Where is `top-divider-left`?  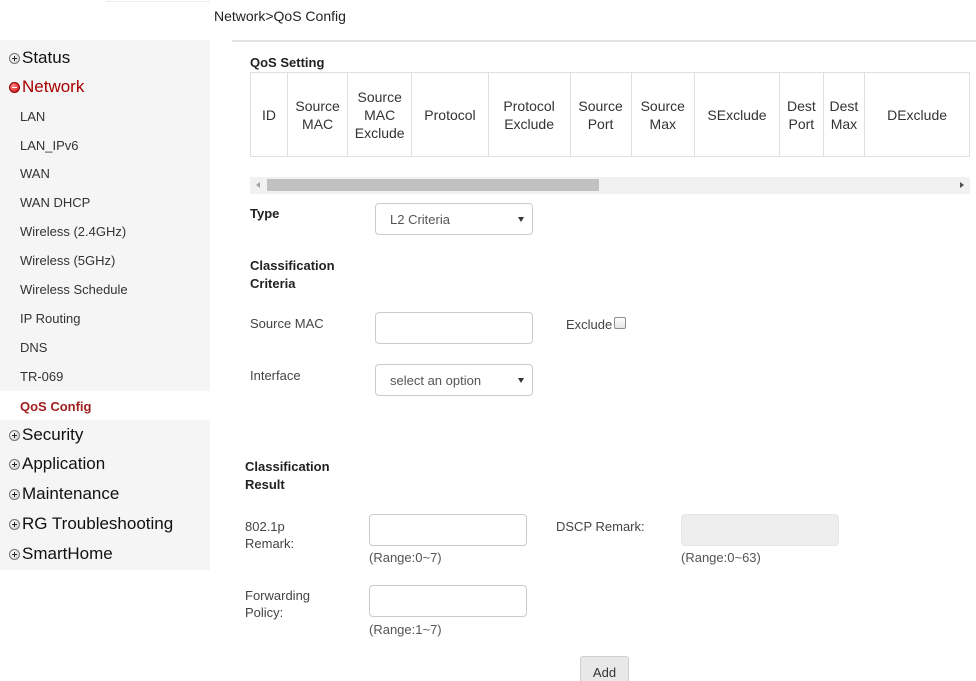
top-divider-left is located at coordinates (158, 1).